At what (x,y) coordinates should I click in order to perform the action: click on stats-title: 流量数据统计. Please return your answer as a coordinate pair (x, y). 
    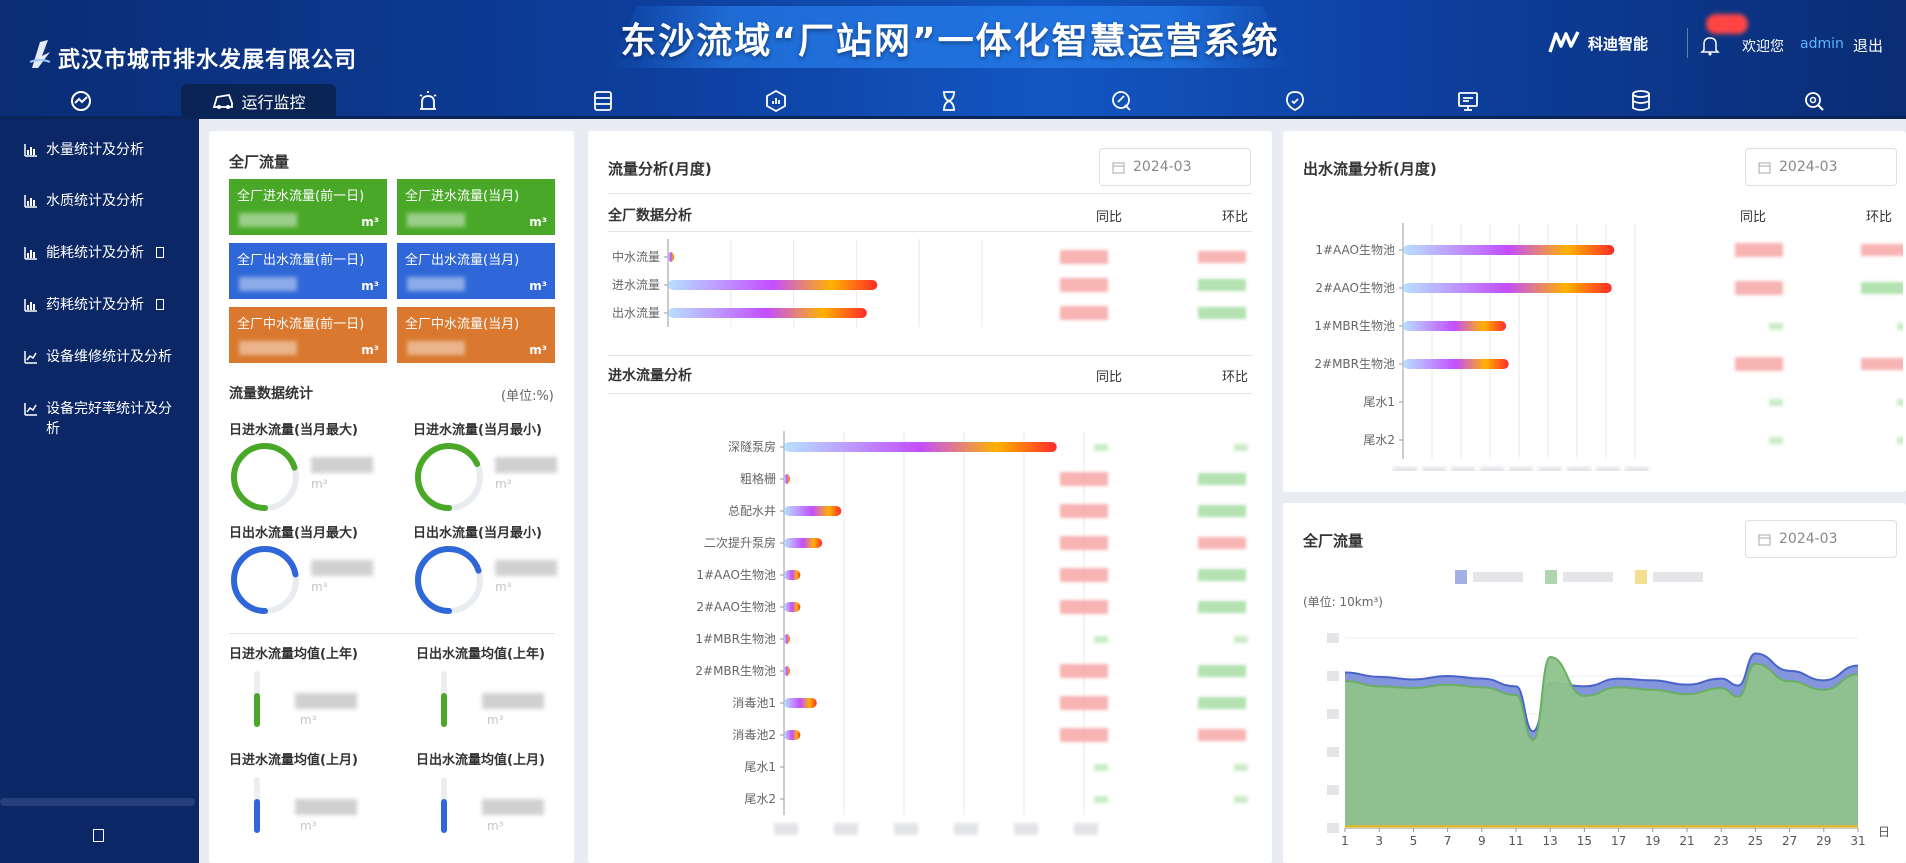
    Looking at the image, I should click on (271, 394).